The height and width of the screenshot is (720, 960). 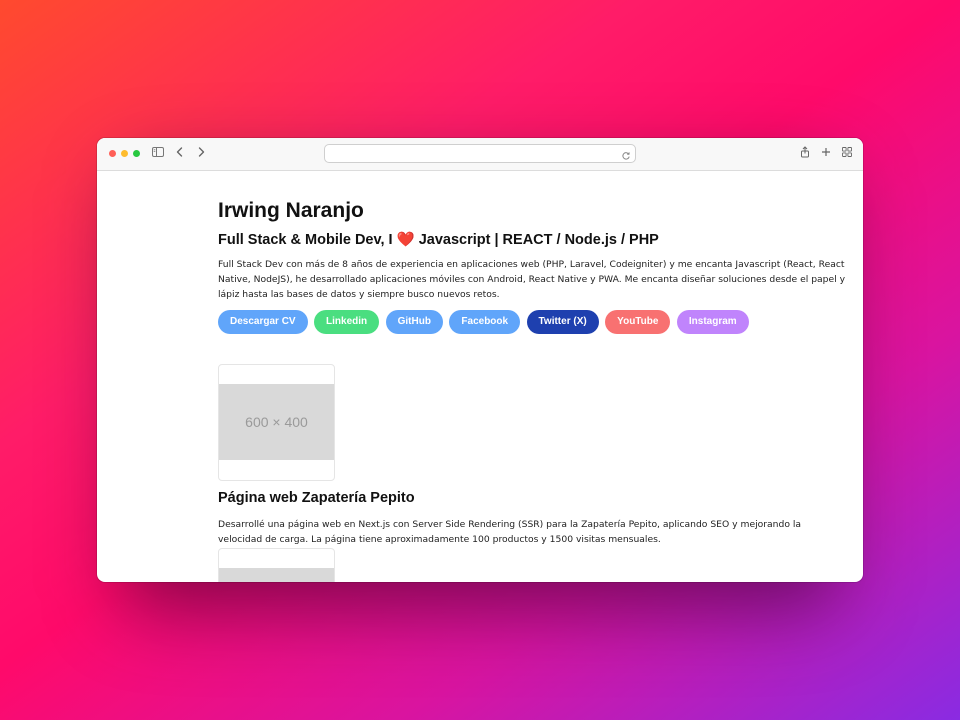 I want to click on instagram-button: Instagram, so click(x=712, y=322).